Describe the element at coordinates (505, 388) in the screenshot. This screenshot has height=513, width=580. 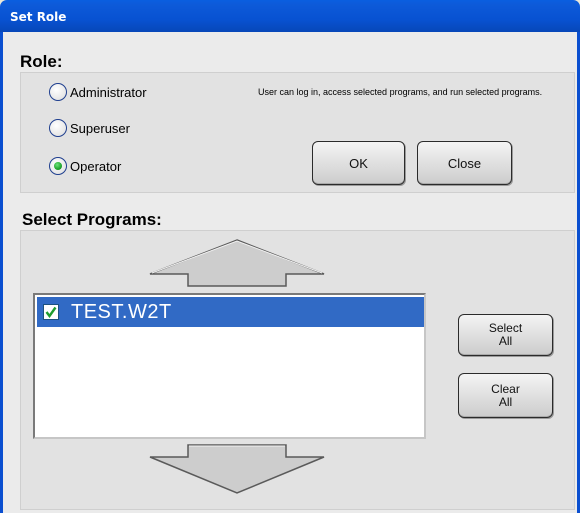
I see `clear-all-label-line1: Clear` at that location.